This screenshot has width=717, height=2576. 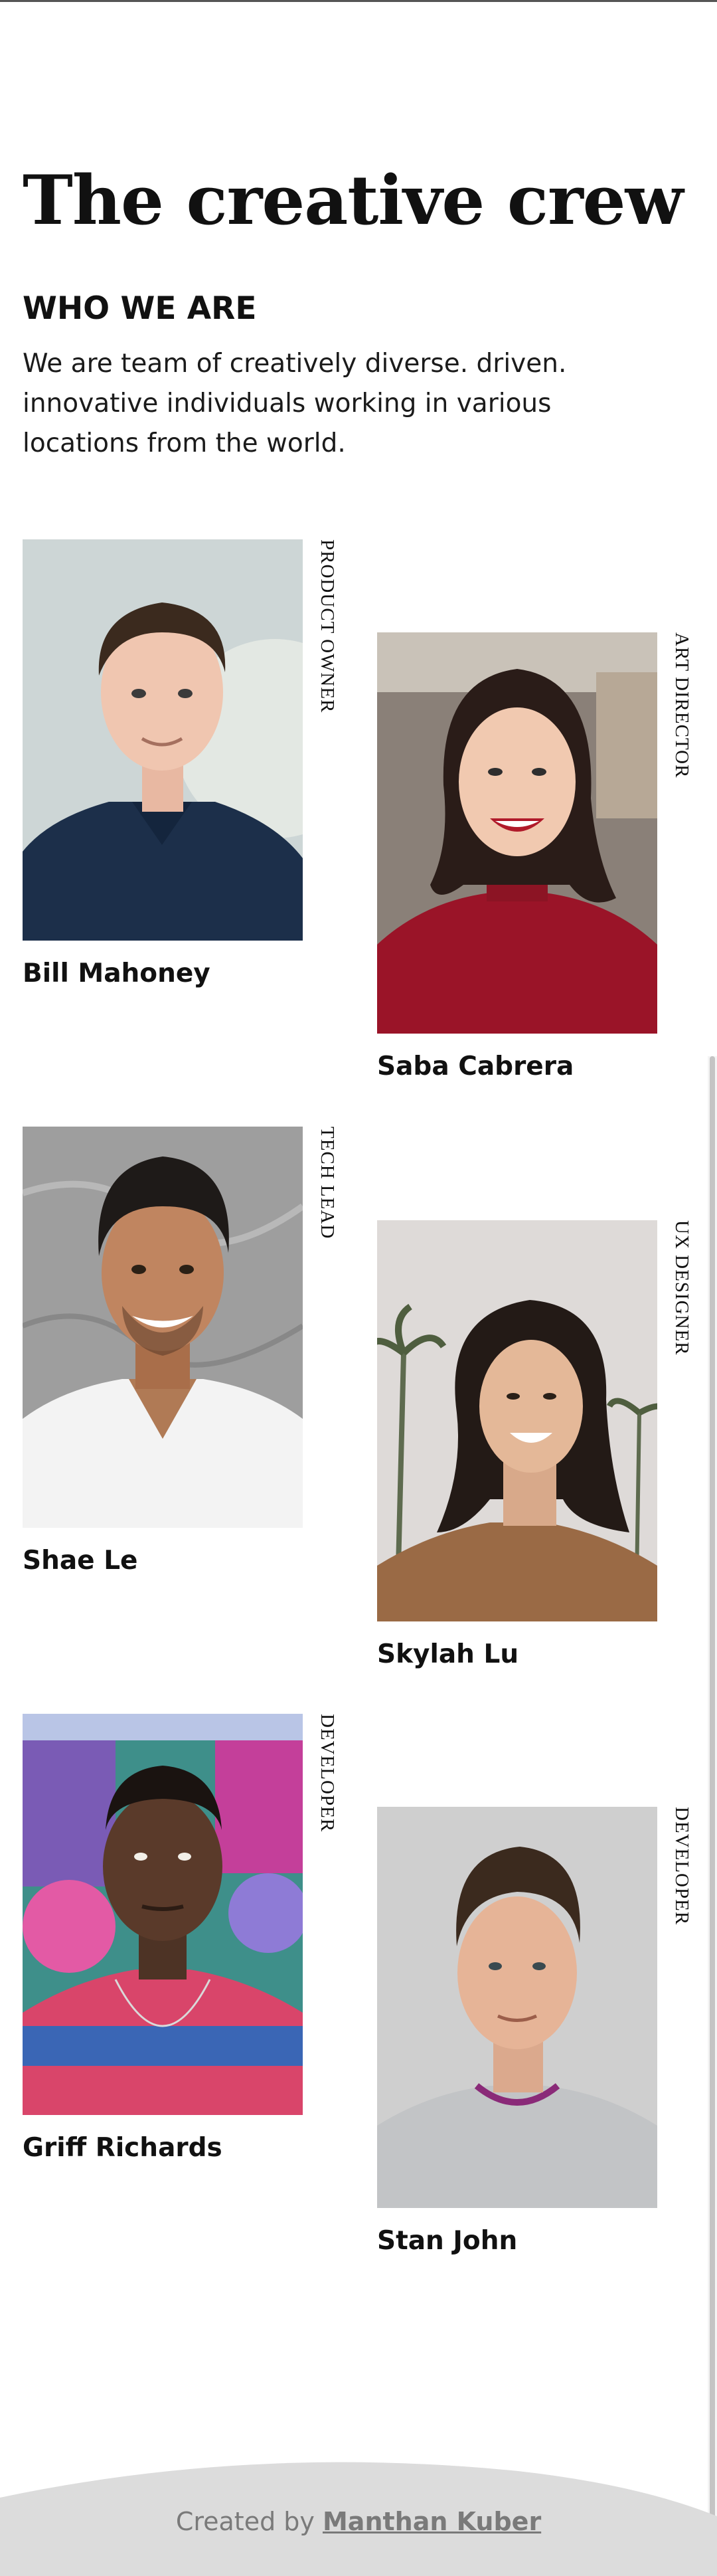 I want to click on member-role: PRODUCT OWNER, so click(x=327, y=626).